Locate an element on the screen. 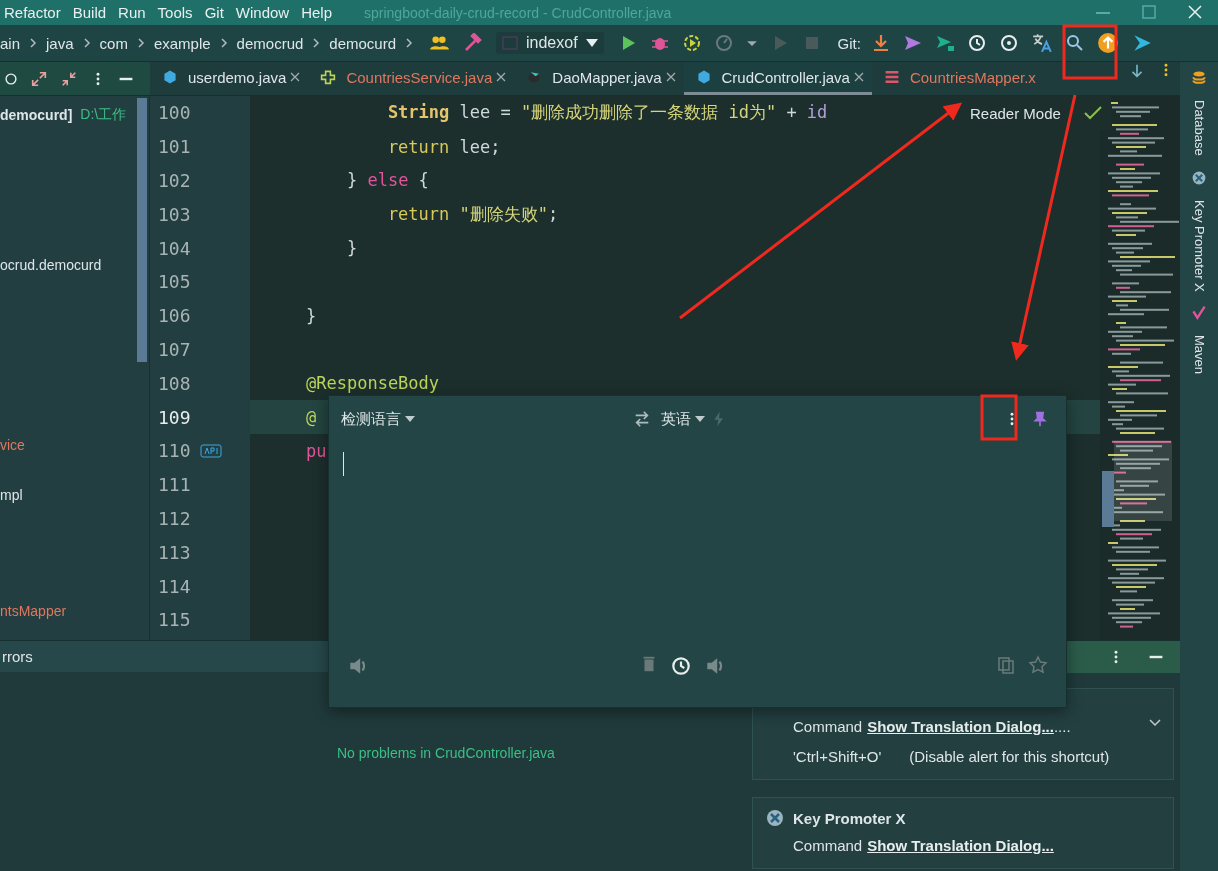  scrollbar is located at coordinates (142, 230).